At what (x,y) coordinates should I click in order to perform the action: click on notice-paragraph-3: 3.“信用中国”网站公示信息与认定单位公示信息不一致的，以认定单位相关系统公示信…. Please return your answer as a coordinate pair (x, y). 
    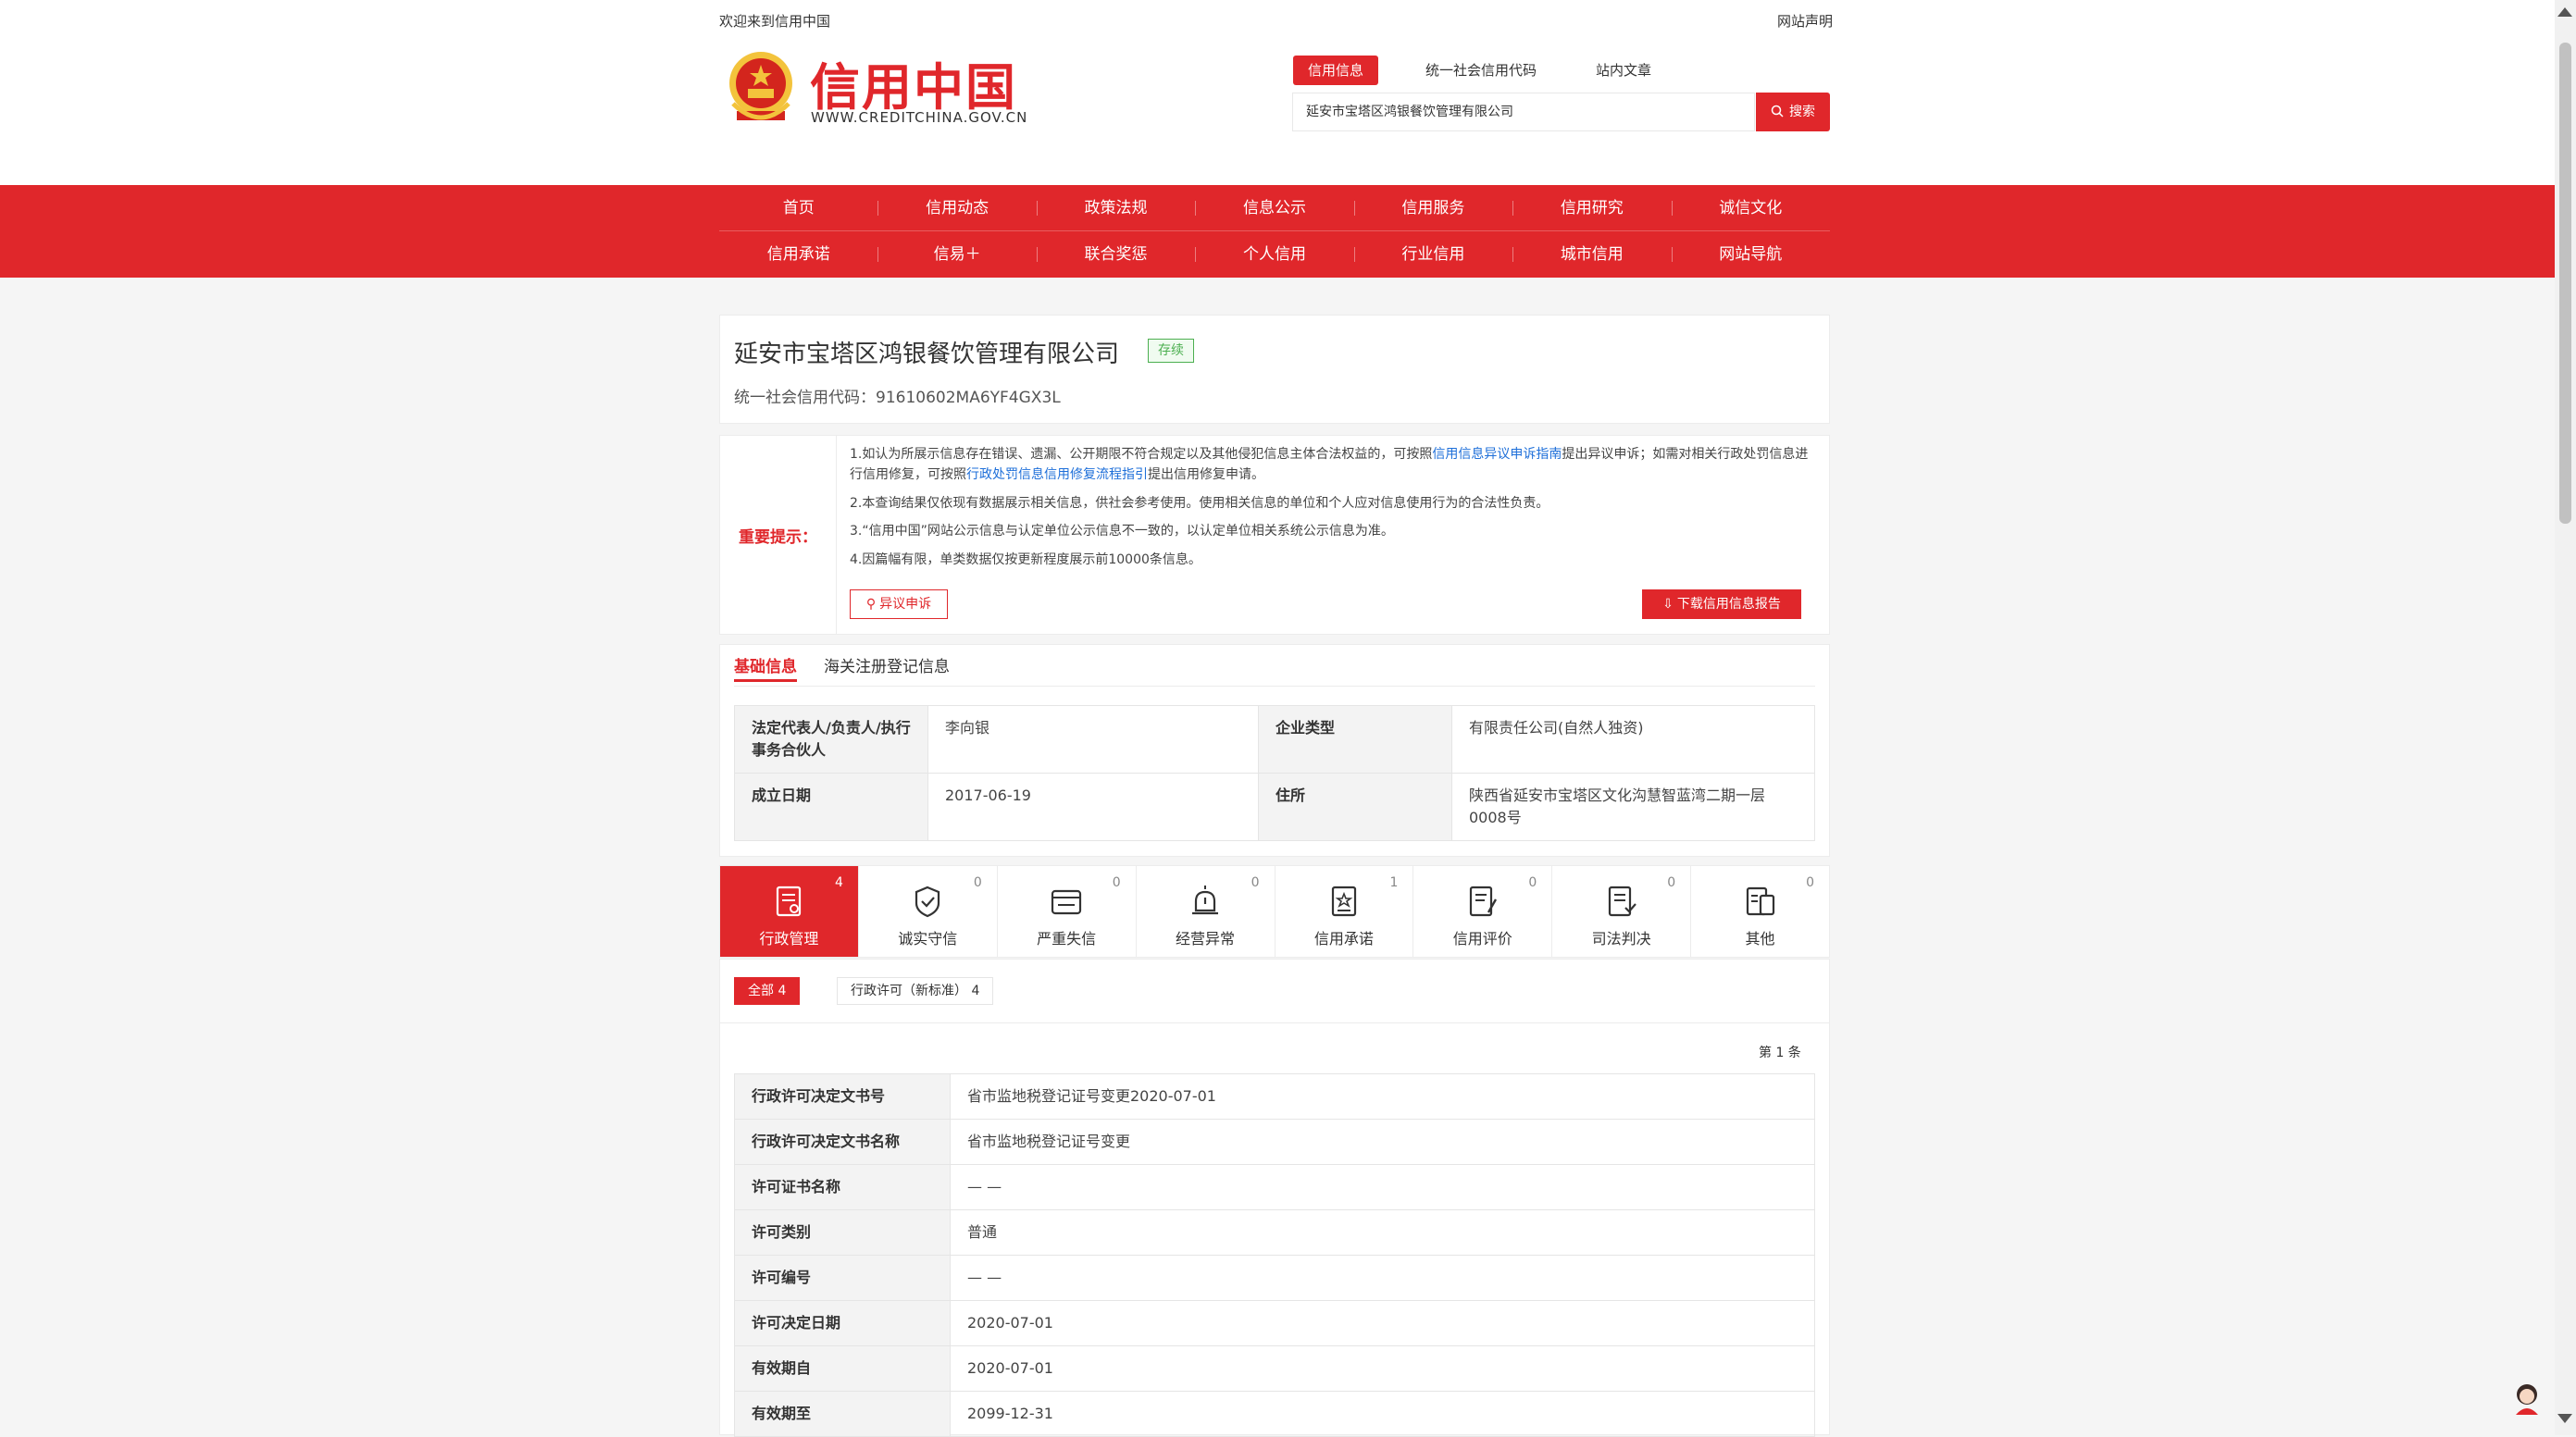
    Looking at the image, I should click on (1122, 531).